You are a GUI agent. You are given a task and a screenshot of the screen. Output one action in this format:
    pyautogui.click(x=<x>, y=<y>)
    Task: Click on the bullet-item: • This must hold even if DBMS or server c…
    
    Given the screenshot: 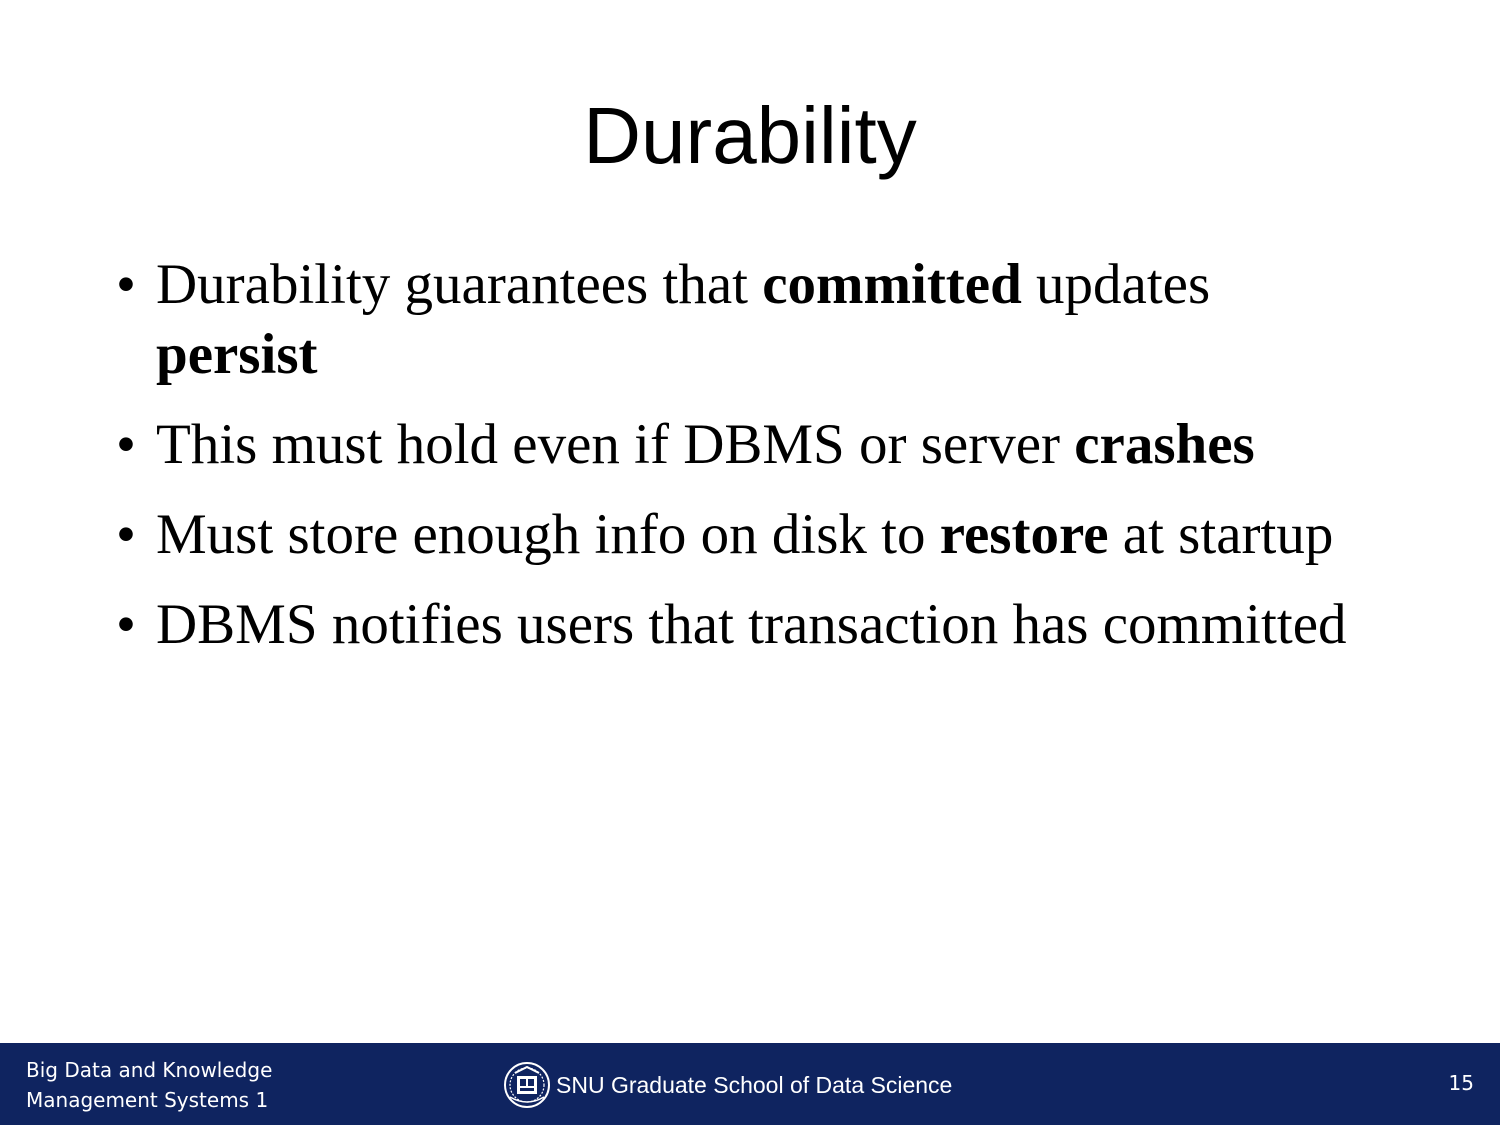 What is the action you would take?
    pyautogui.click(x=781, y=445)
    